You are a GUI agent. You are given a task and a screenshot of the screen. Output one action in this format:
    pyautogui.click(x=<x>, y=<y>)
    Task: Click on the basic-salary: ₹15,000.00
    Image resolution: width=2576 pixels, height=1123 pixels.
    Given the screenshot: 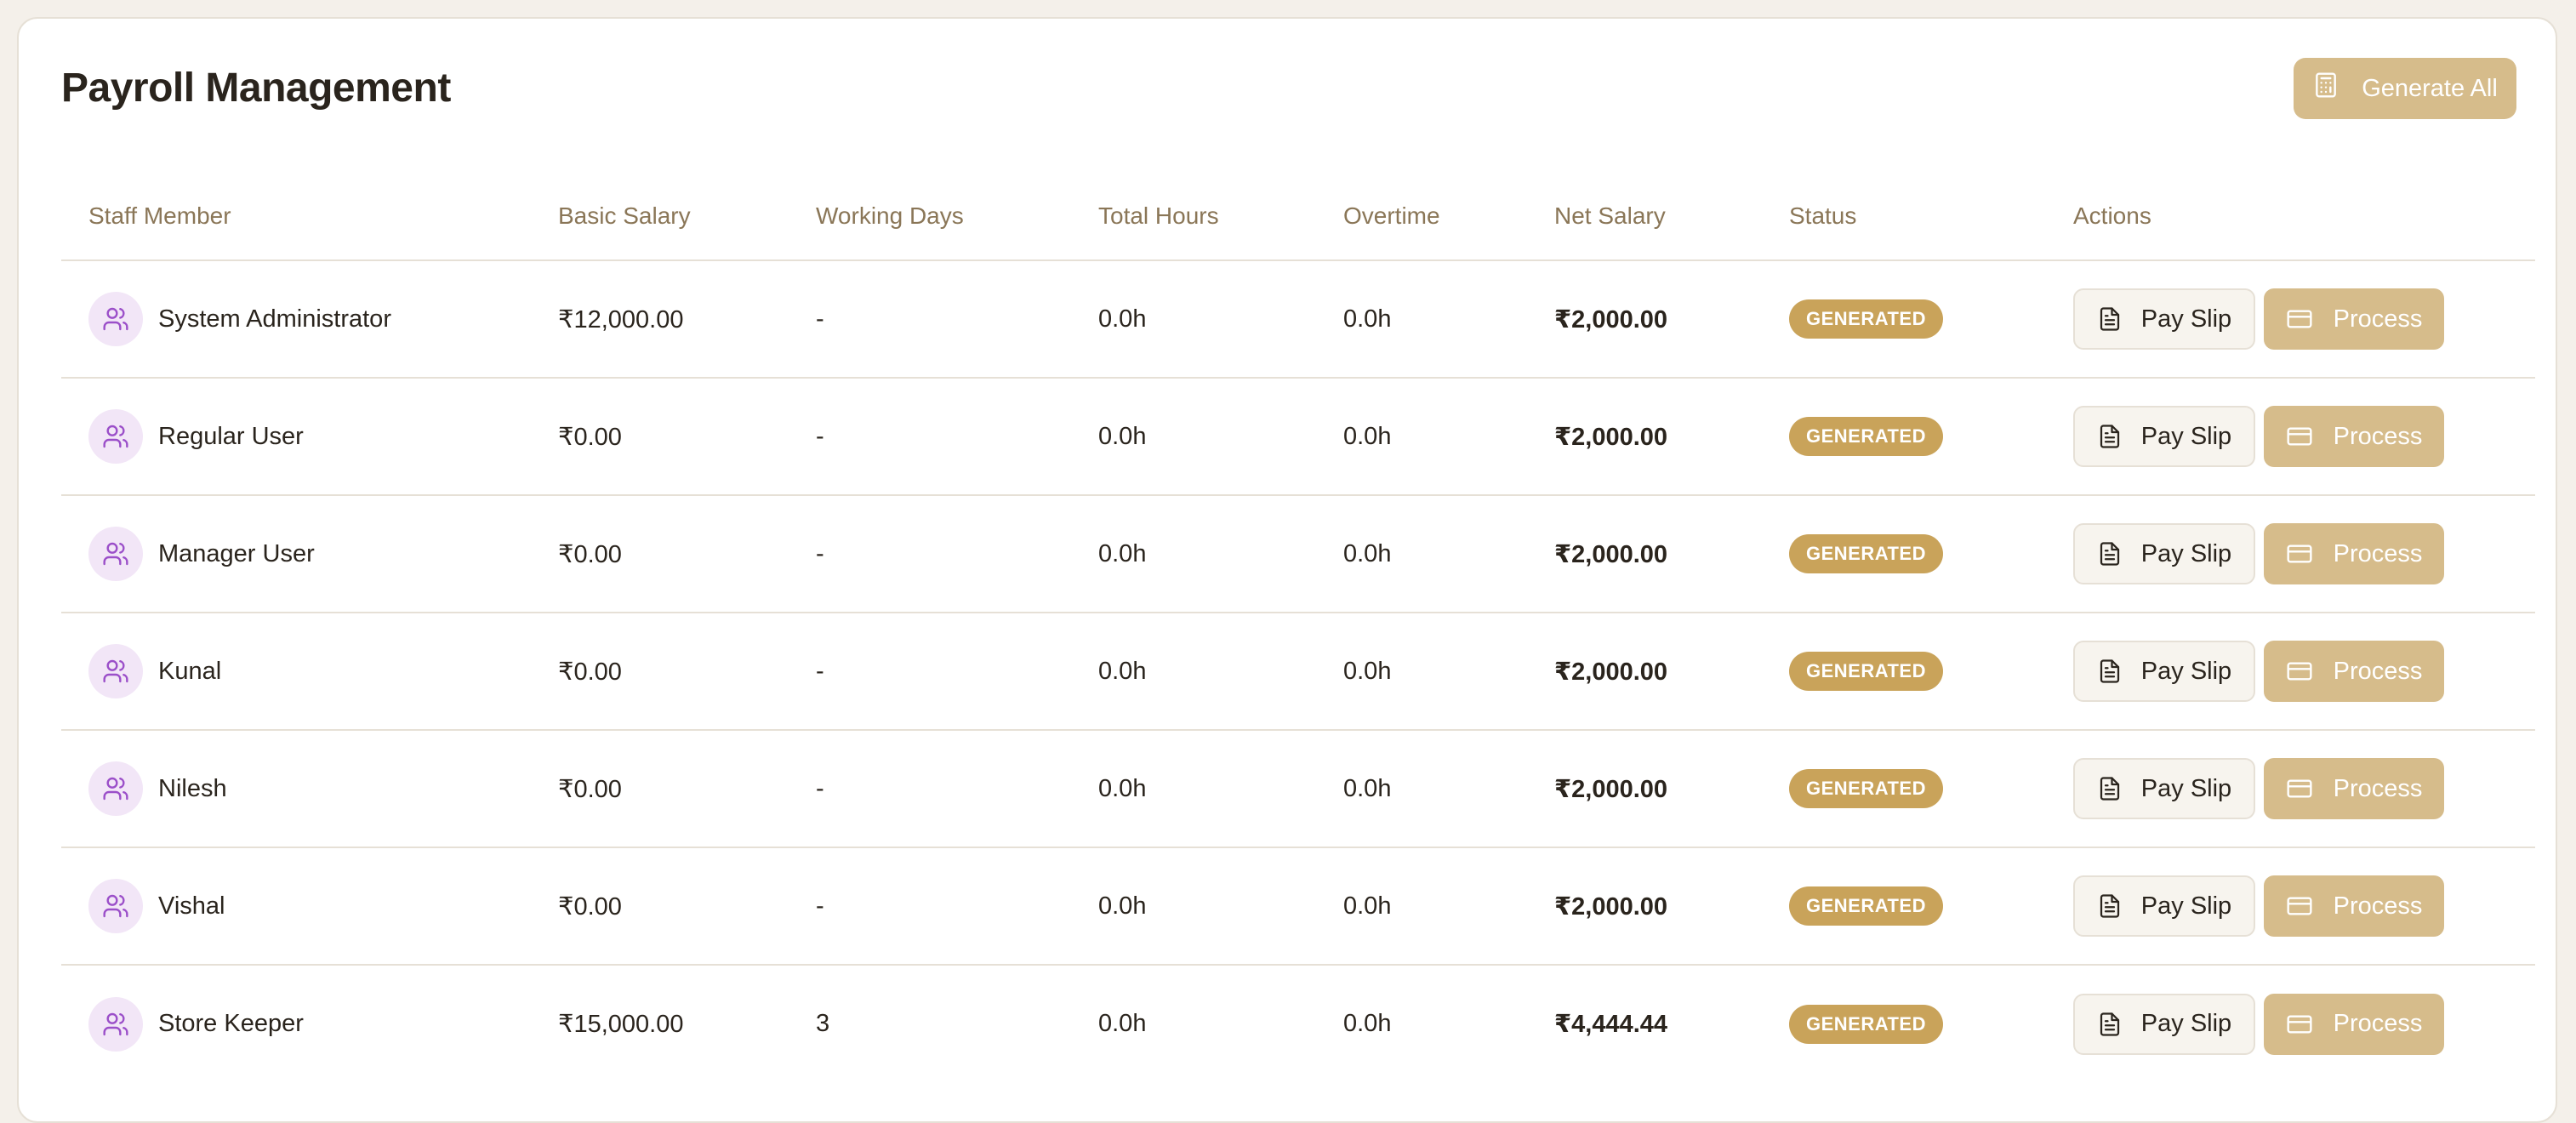 What is the action you would take?
    pyautogui.click(x=621, y=1024)
    